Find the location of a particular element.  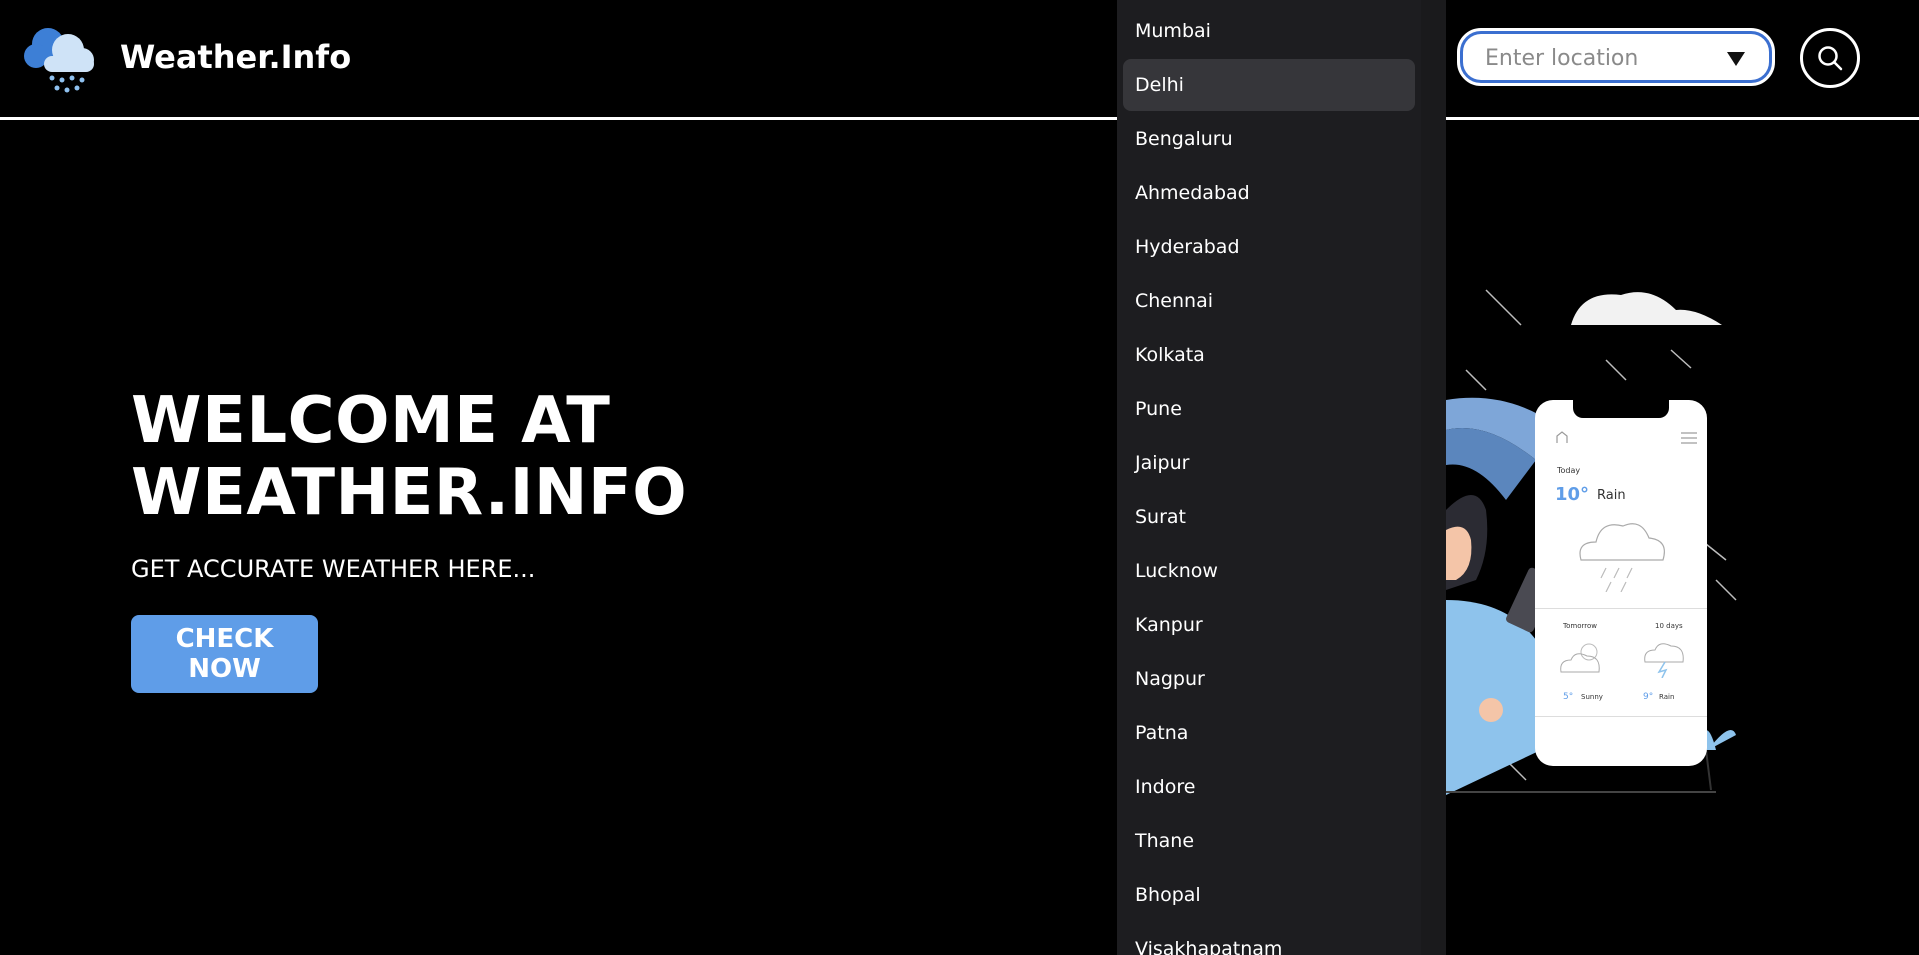

search-icon is located at coordinates (1830, 58).